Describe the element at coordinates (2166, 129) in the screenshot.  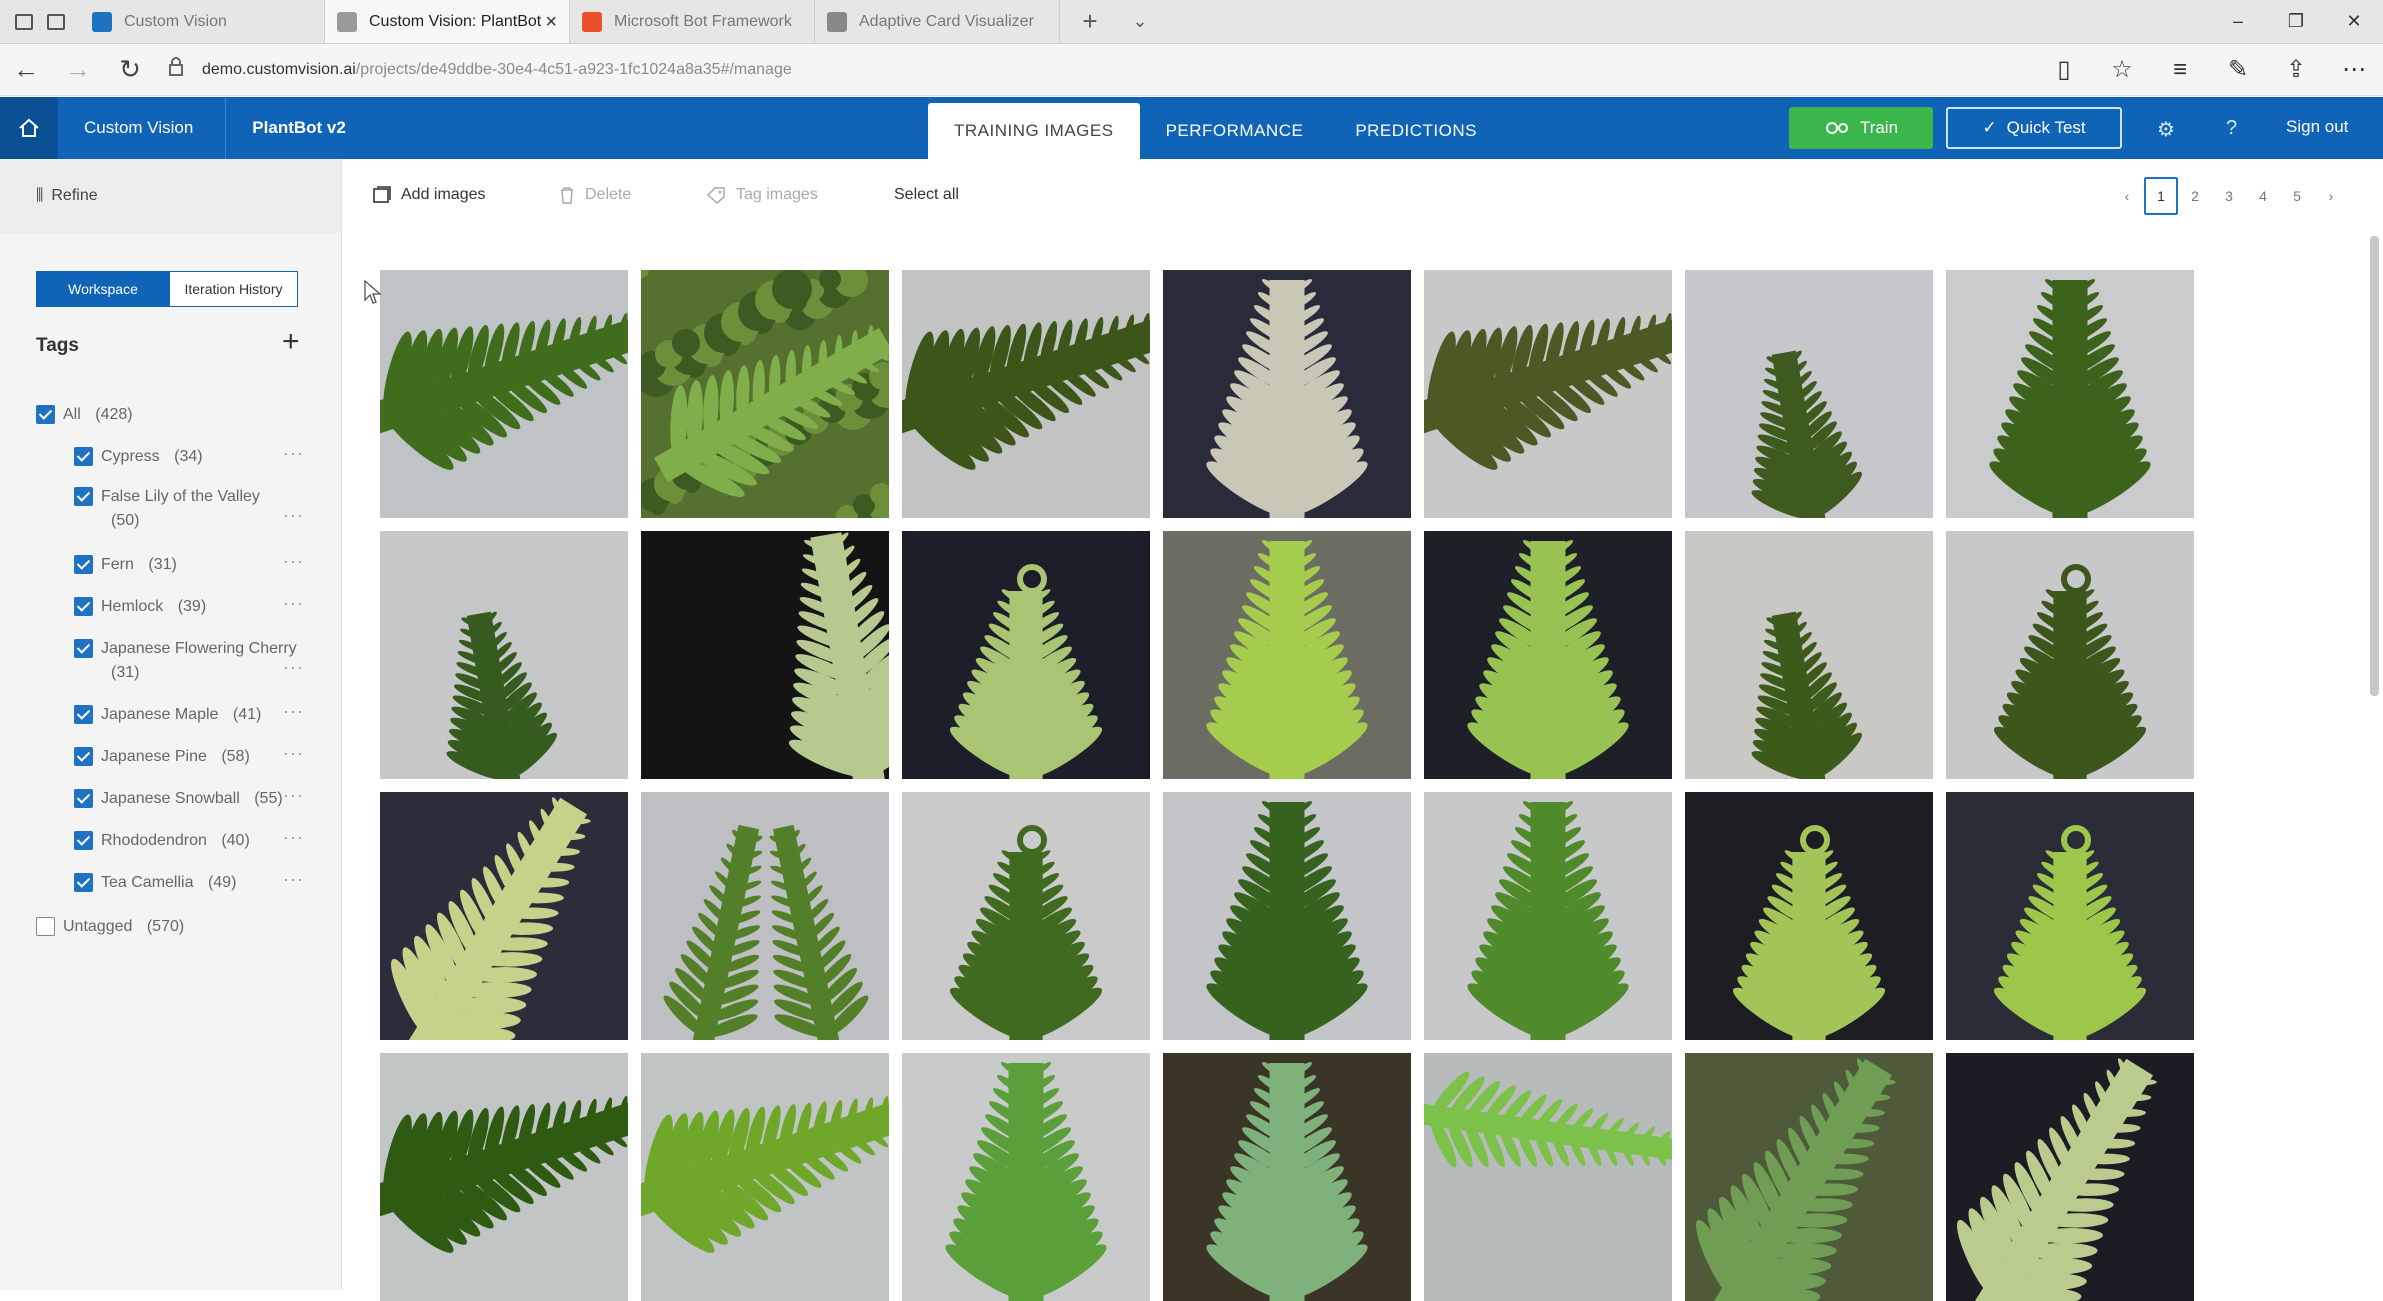
I see `settings-gear-icon: ⚙` at that location.